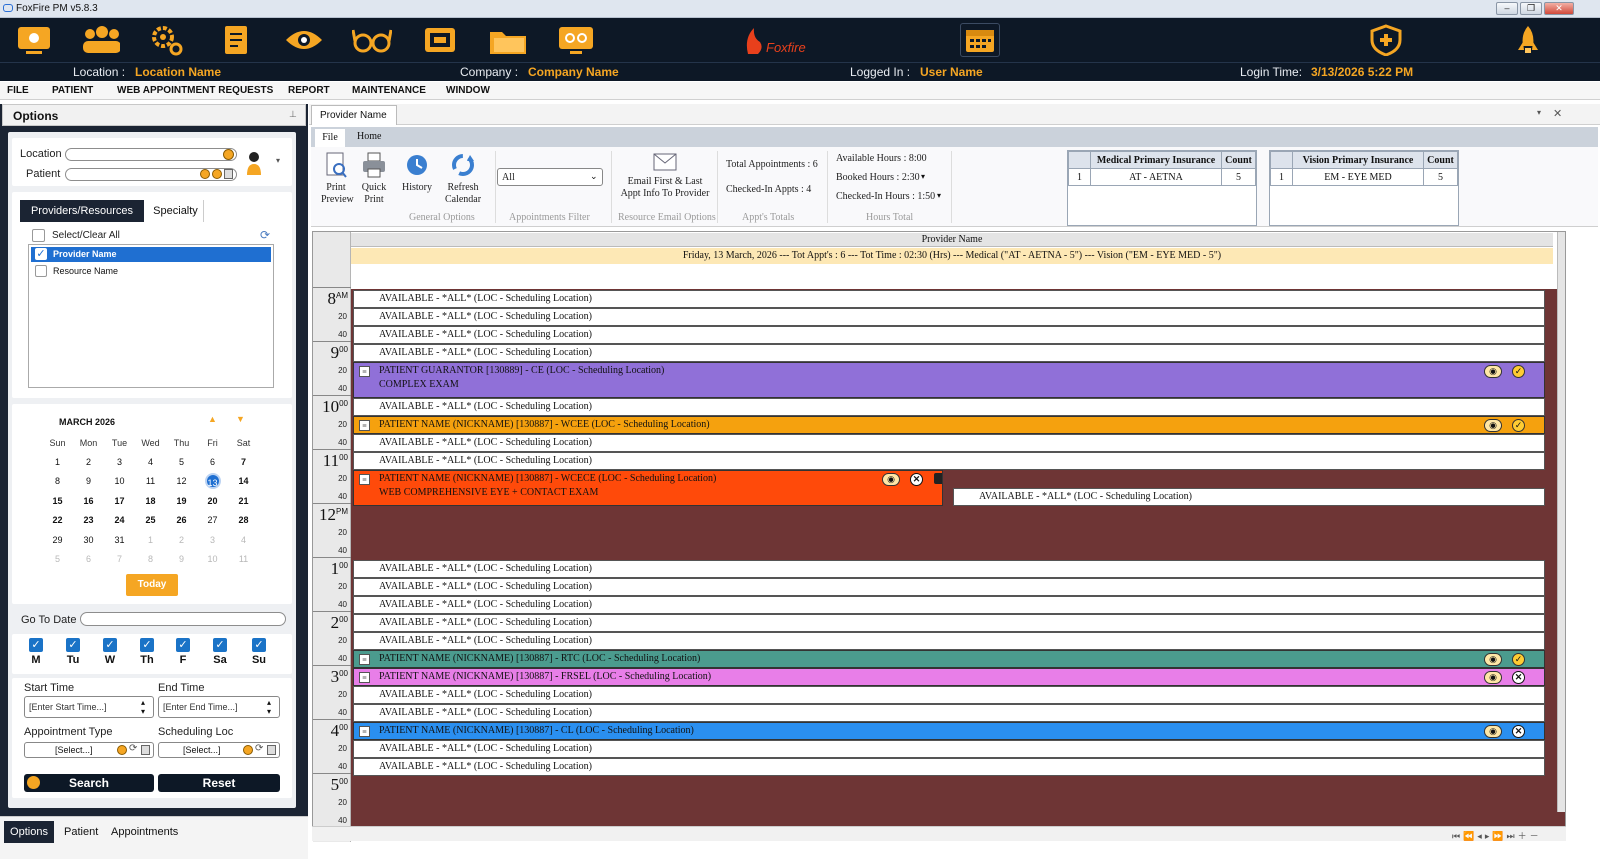 The width and height of the screenshot is (1600, 859). I want to click on calendar-icon, so click(980, 40).